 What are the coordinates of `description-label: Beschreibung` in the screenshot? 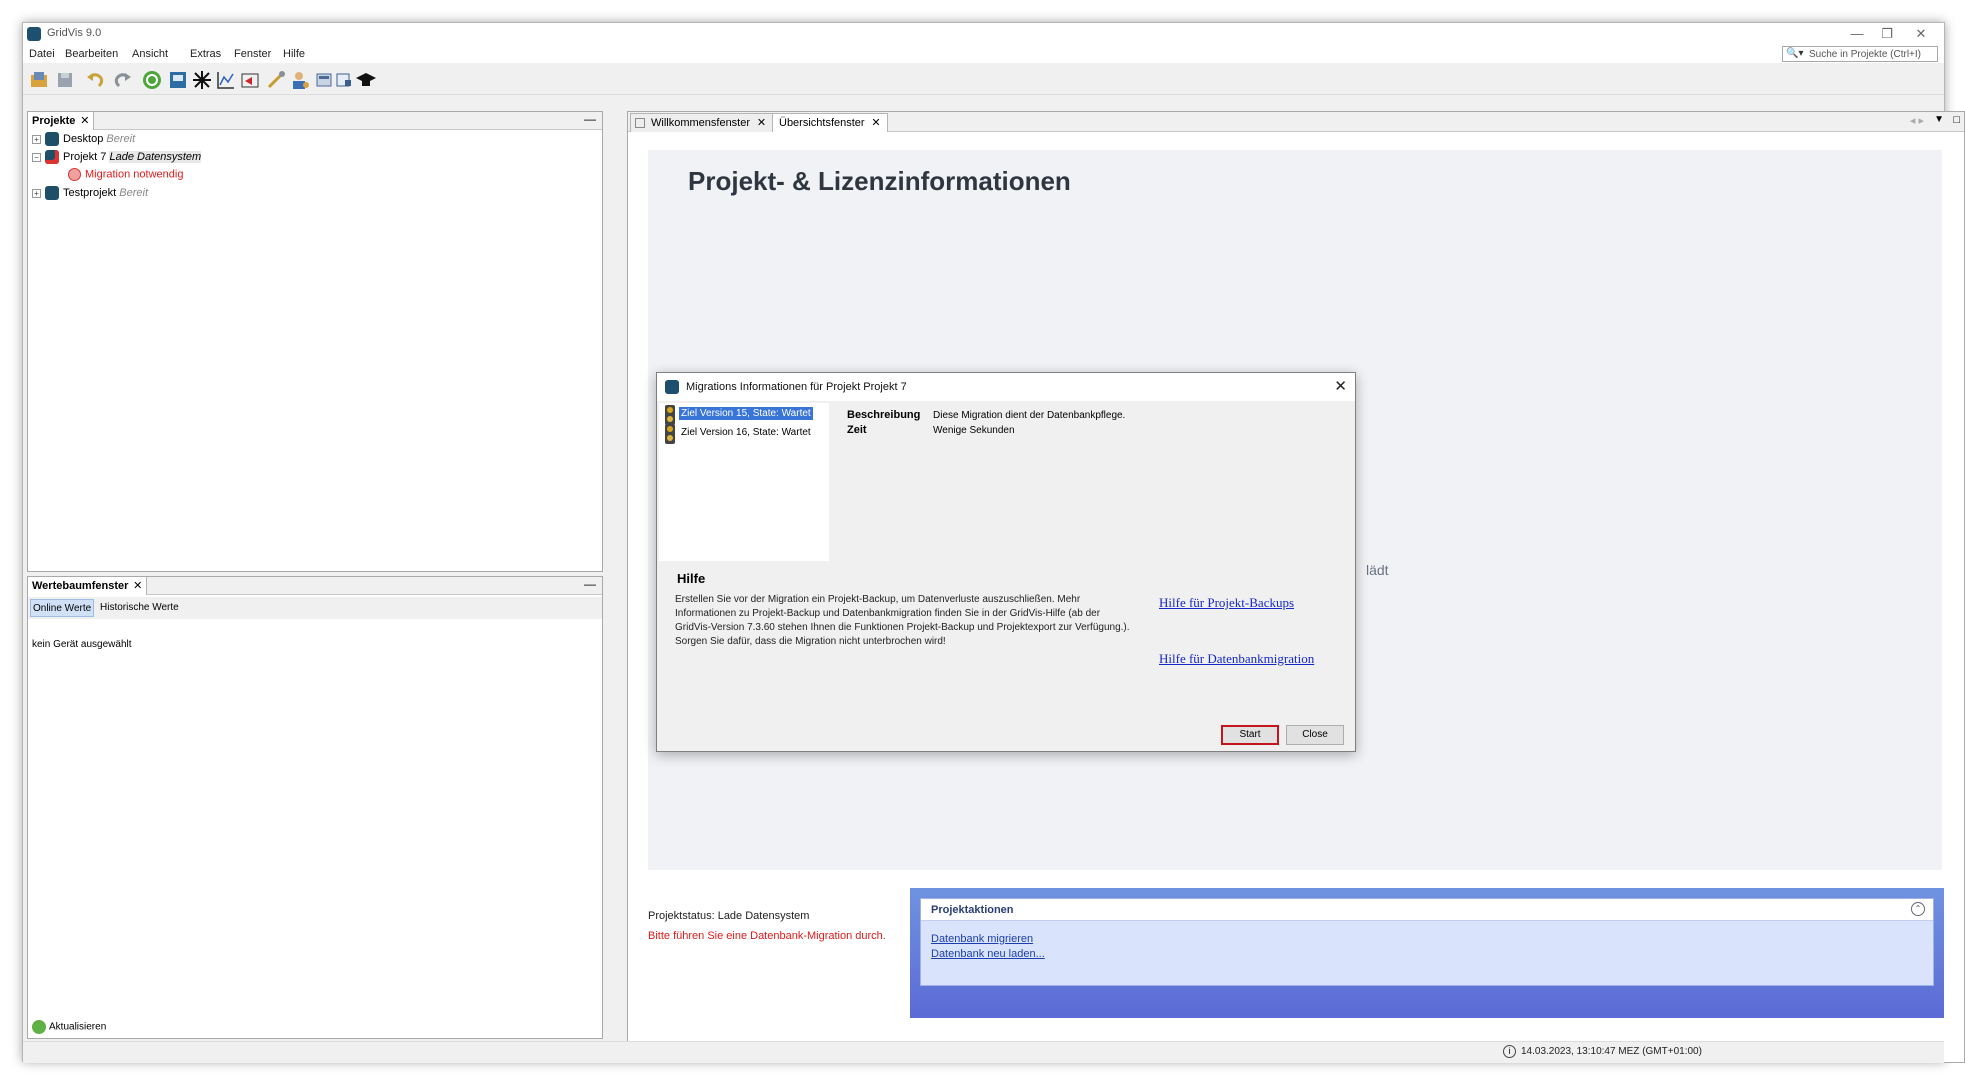 It's located at (884, 415).